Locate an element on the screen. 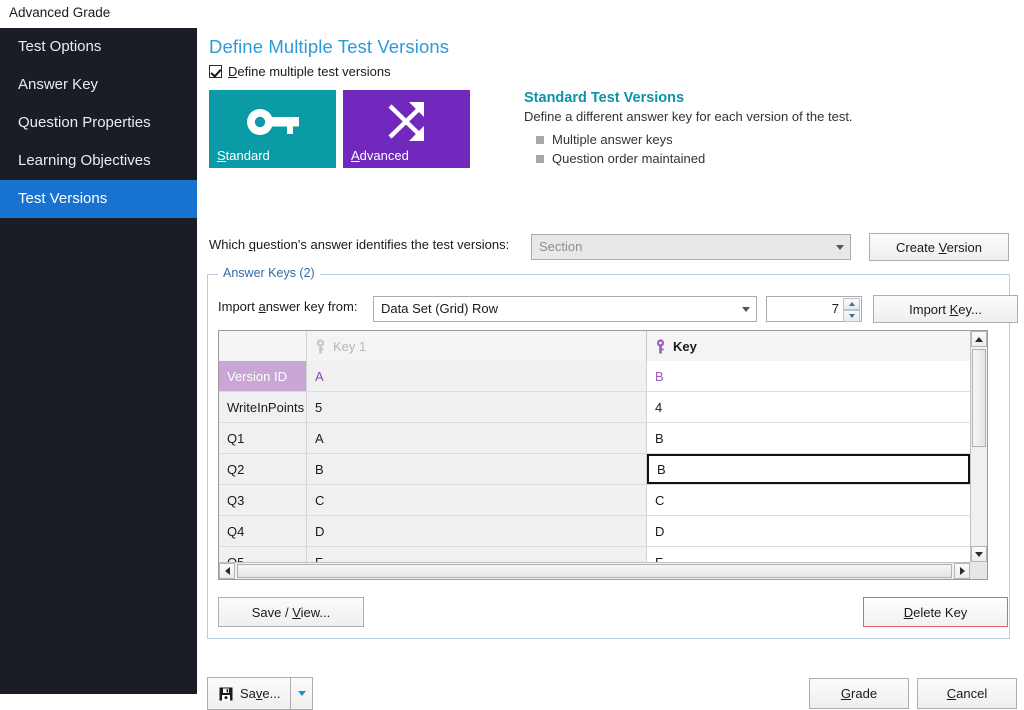 The height and width of the screenshot is (710, 1024). vertical-scroll-thumb is located at coordinates (979, 398).